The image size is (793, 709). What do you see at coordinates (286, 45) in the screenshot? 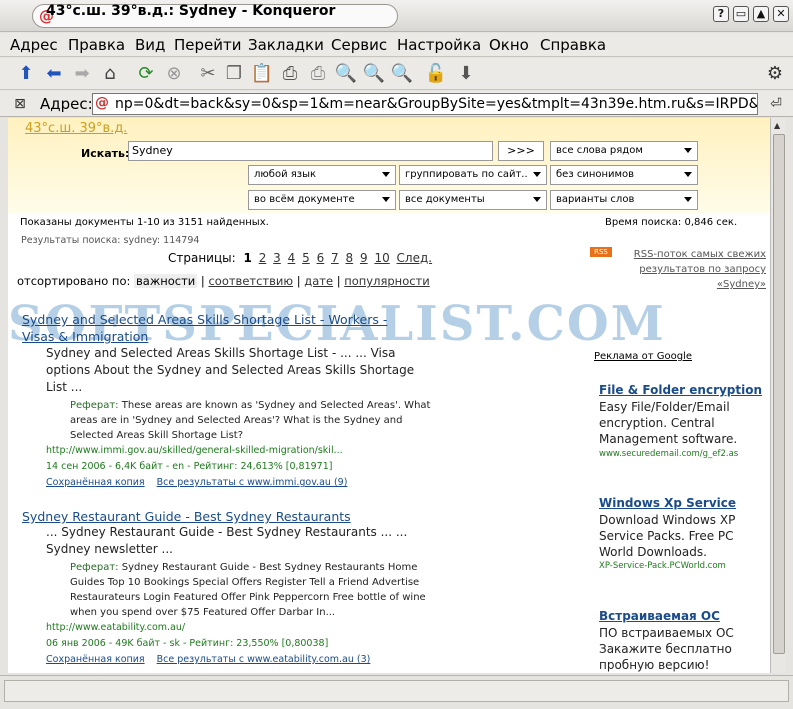
I see `menu-bookmarks: Закладки` at bounding box center [286, 45].